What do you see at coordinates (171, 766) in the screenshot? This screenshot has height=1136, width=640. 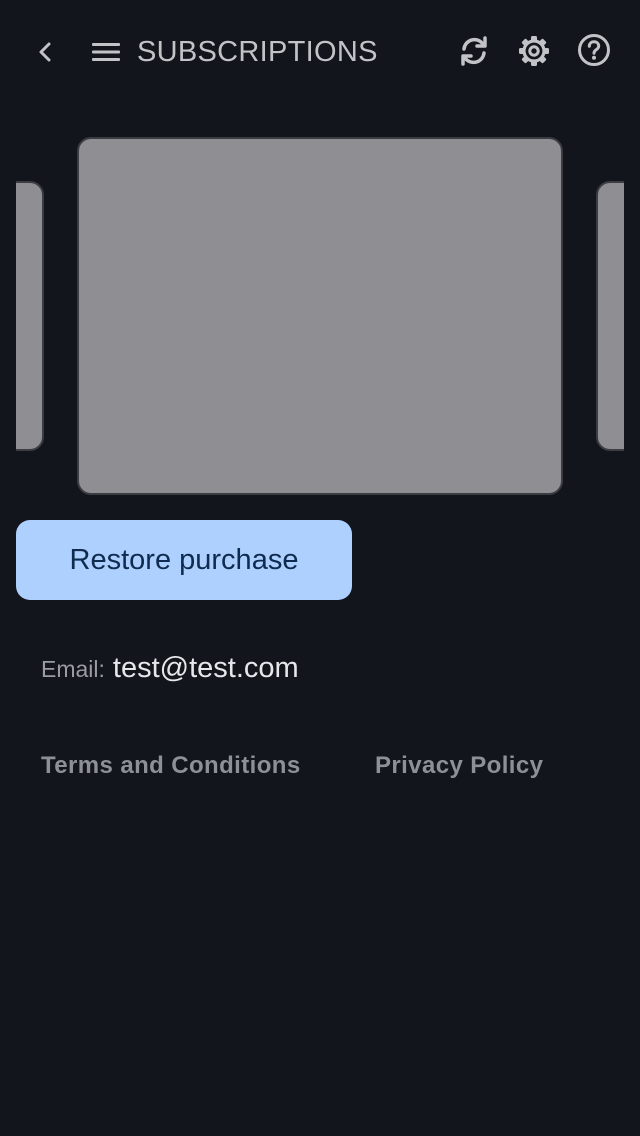 I see `terms-and-conditions-link: Terms and Conditions` at bounding box center [171, 766].